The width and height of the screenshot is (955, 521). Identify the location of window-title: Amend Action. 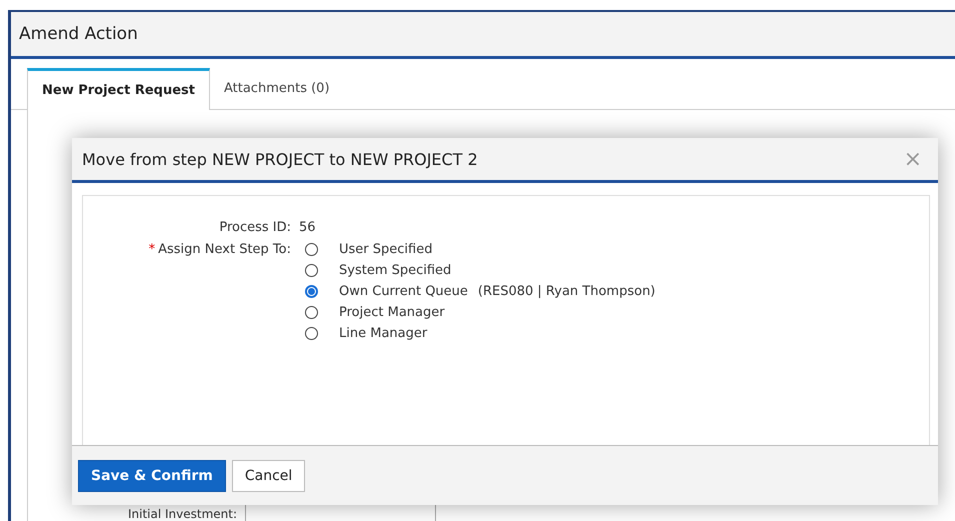
(78, 34).